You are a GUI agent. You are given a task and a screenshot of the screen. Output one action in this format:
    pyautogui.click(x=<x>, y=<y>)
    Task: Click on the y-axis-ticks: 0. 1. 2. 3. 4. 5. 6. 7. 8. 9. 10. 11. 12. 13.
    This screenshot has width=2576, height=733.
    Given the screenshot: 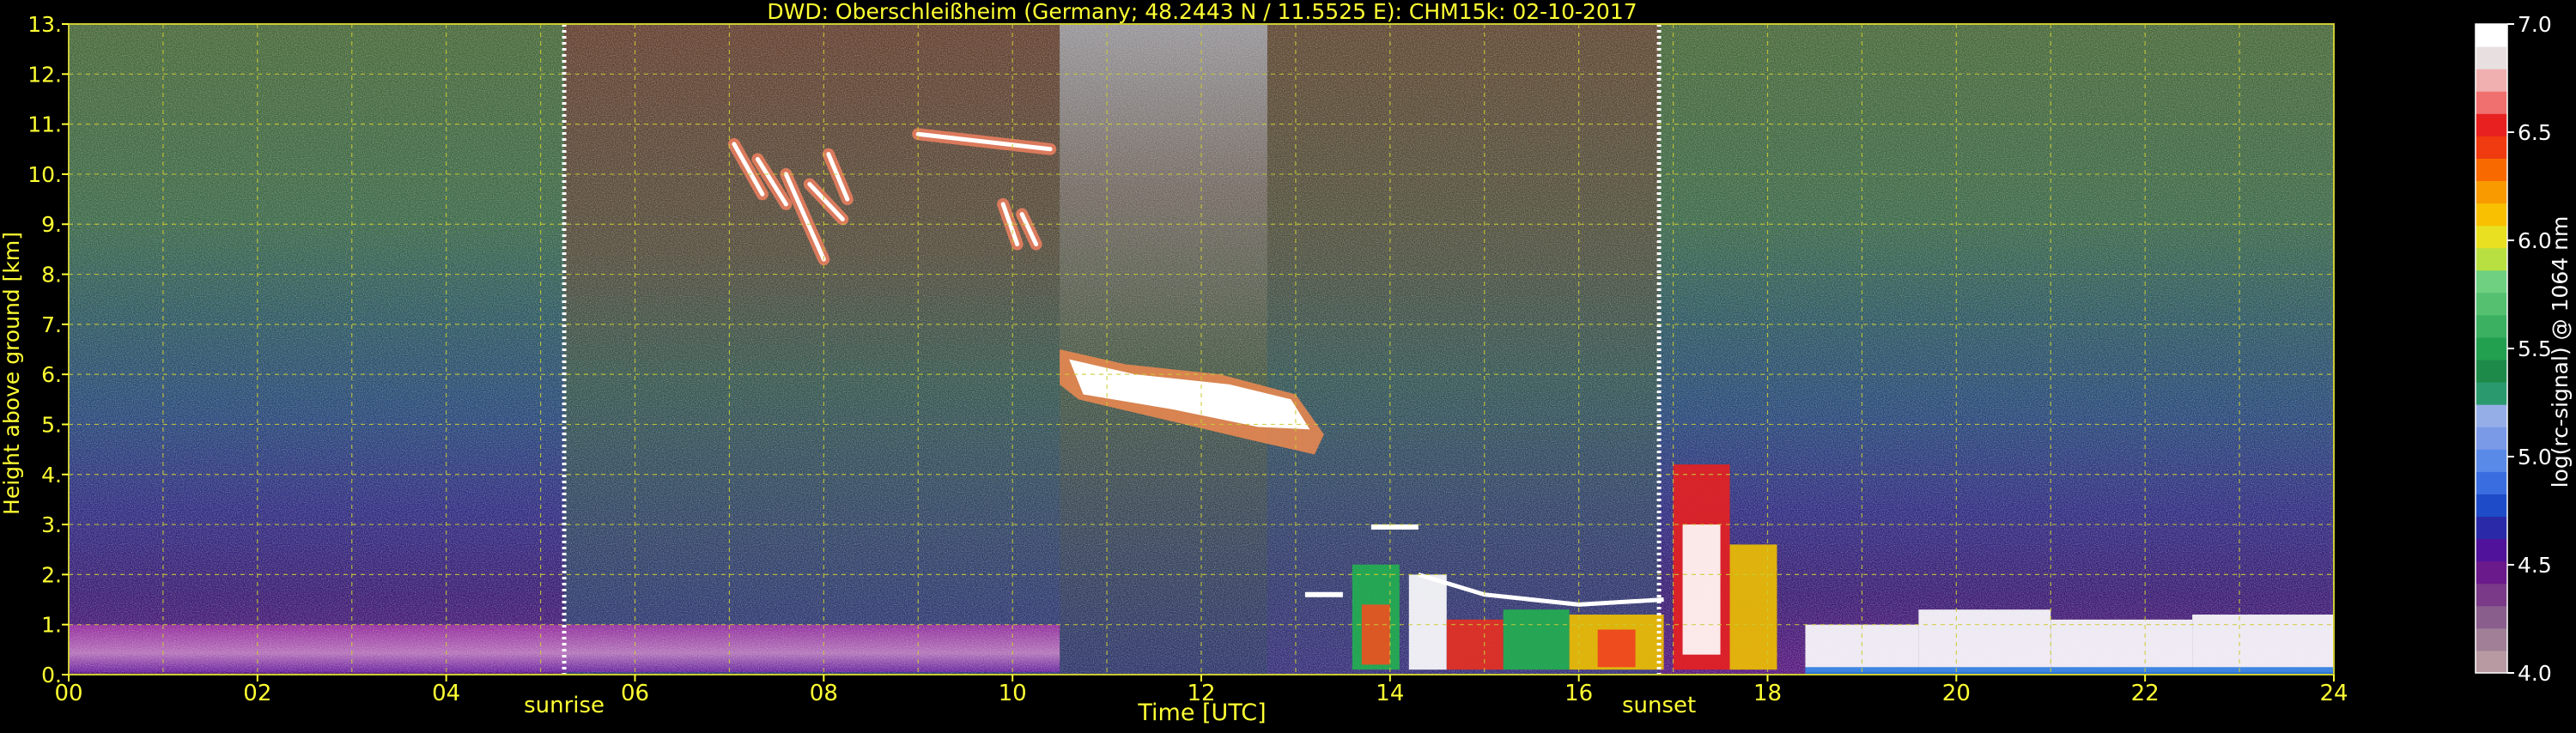 What is the action you would take?
    pyautogui.click(x=48, y=350)
    